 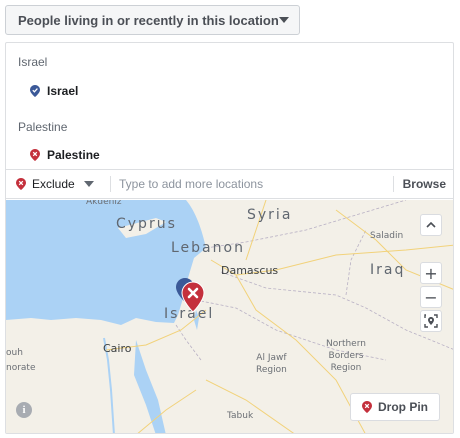 I want to click on map-label-akdeniz: Akdeniz, so click(x=104, y=203).